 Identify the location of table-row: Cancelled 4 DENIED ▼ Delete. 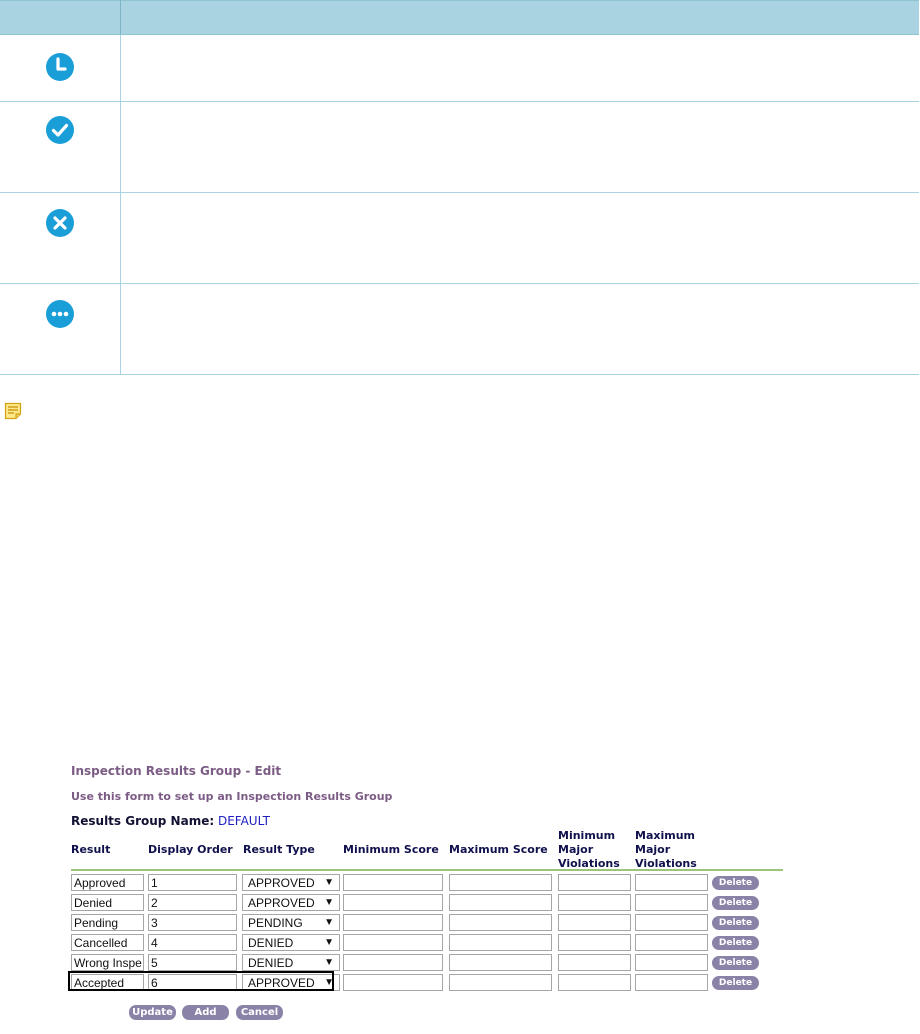
(421, 943).